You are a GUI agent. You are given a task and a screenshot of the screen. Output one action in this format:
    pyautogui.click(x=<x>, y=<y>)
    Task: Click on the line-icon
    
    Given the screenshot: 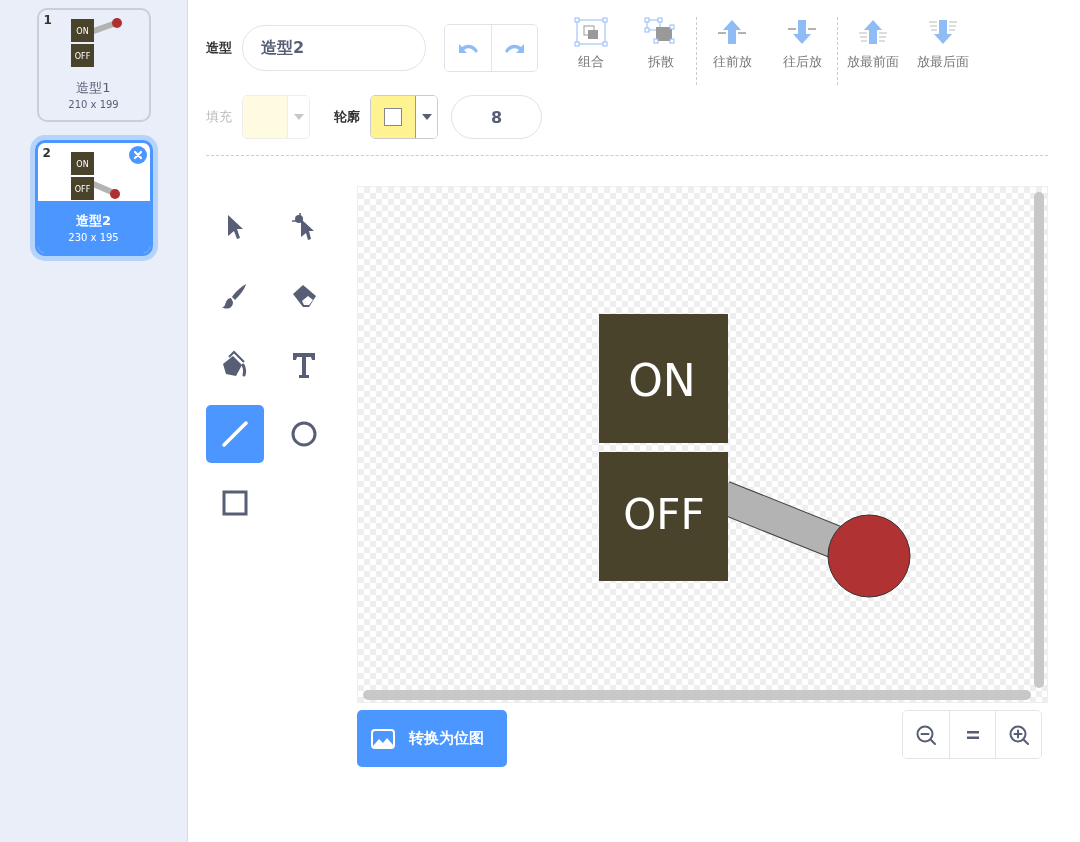 What is the action you would take?
    pyautogui.click(x=235, y=434)
    